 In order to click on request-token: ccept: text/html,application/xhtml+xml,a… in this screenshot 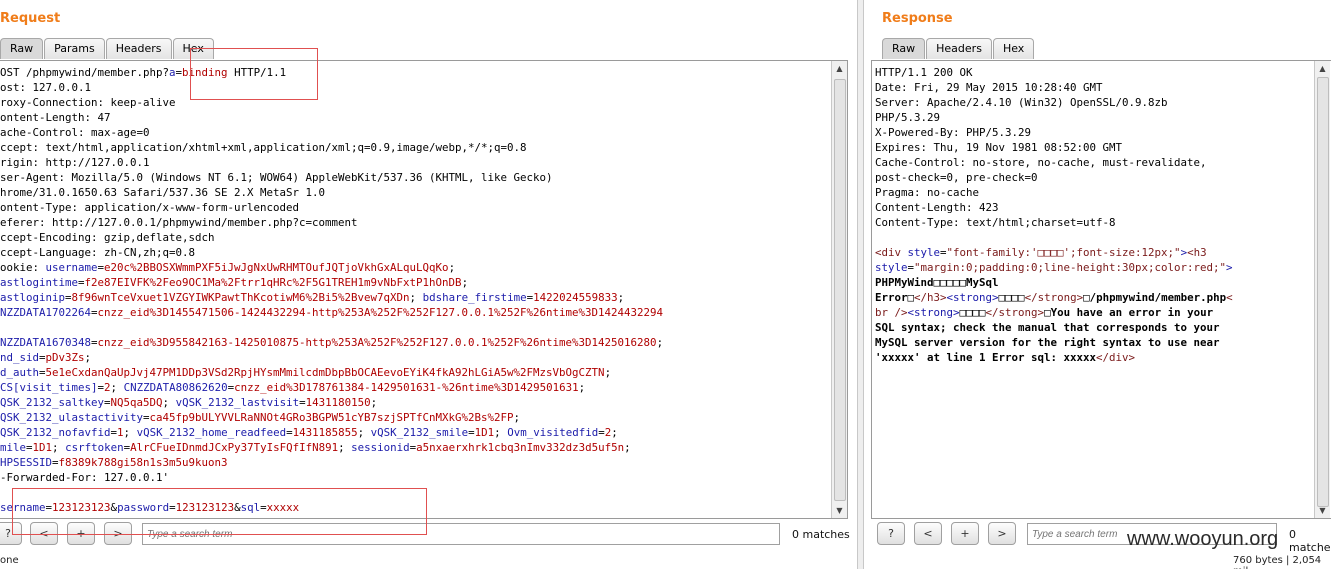, I will do `click(263, 147)`.